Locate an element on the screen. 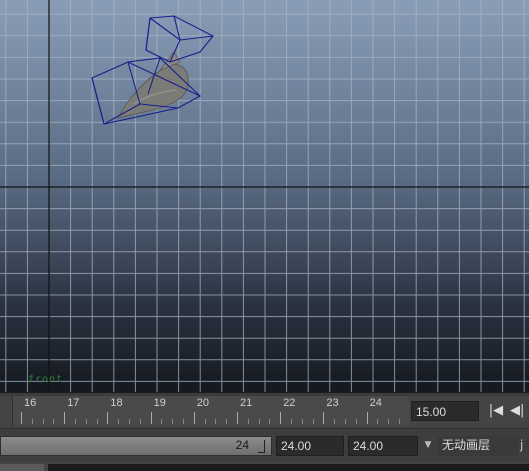 The image size is (529, 471). current-frame-field: 15.00 is located at coordinates (445, 411).